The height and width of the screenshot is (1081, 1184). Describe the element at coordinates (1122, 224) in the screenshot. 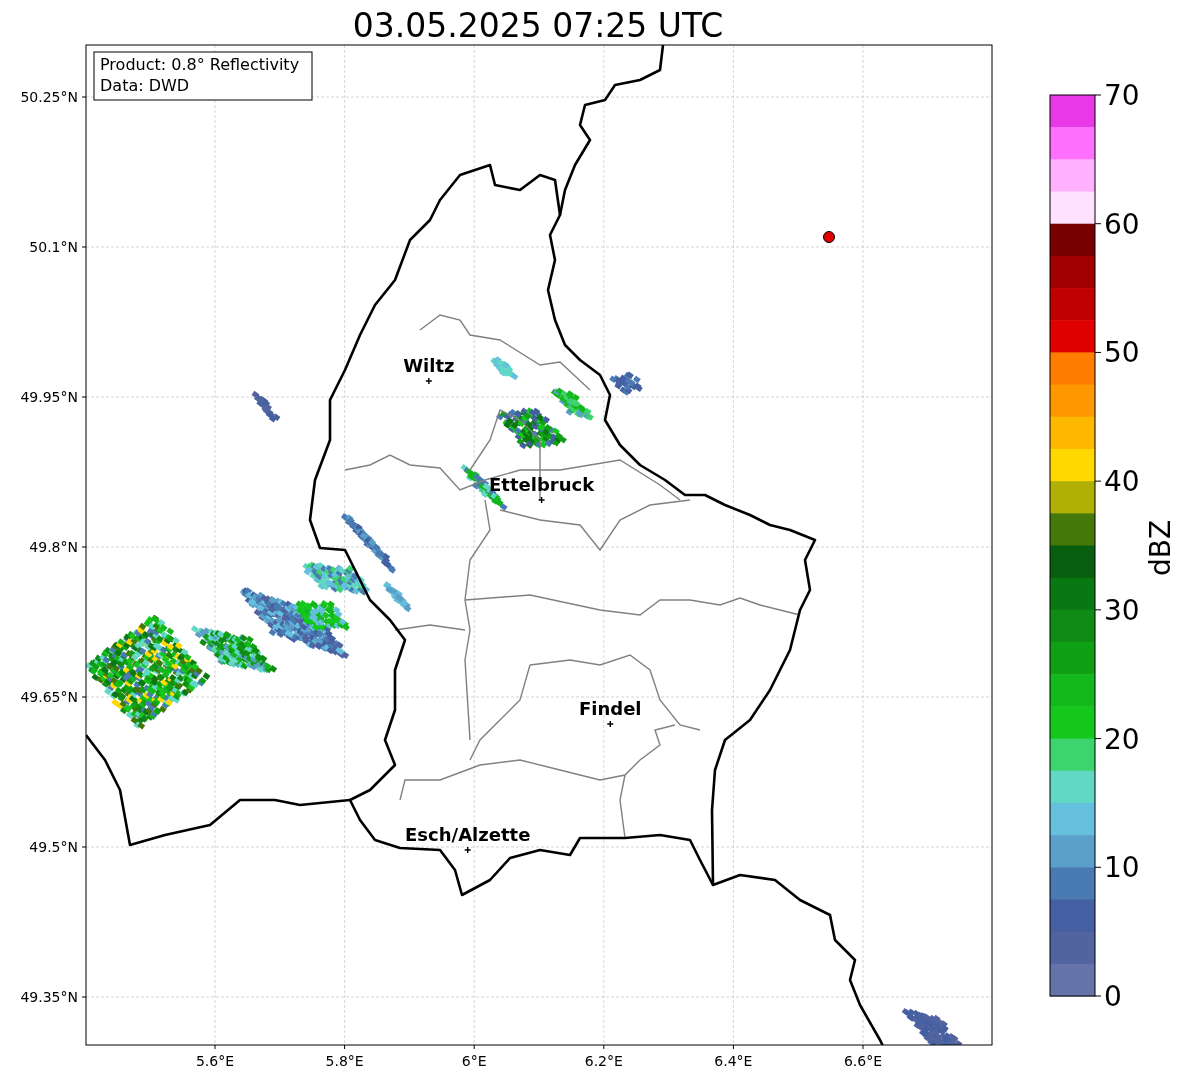

I see `colorbar-tick-label: 60` at that location.